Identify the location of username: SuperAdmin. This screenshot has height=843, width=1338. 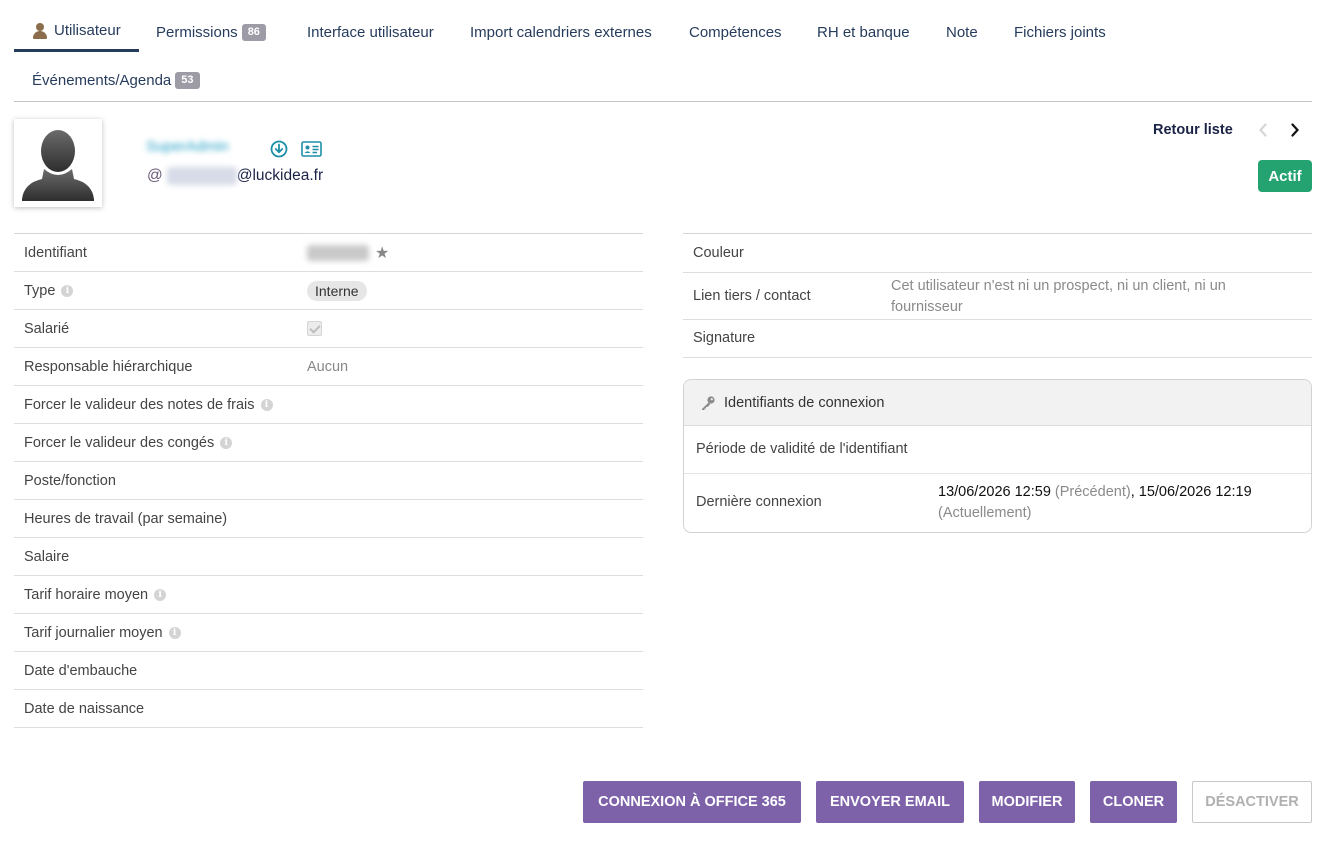
(200, 148).